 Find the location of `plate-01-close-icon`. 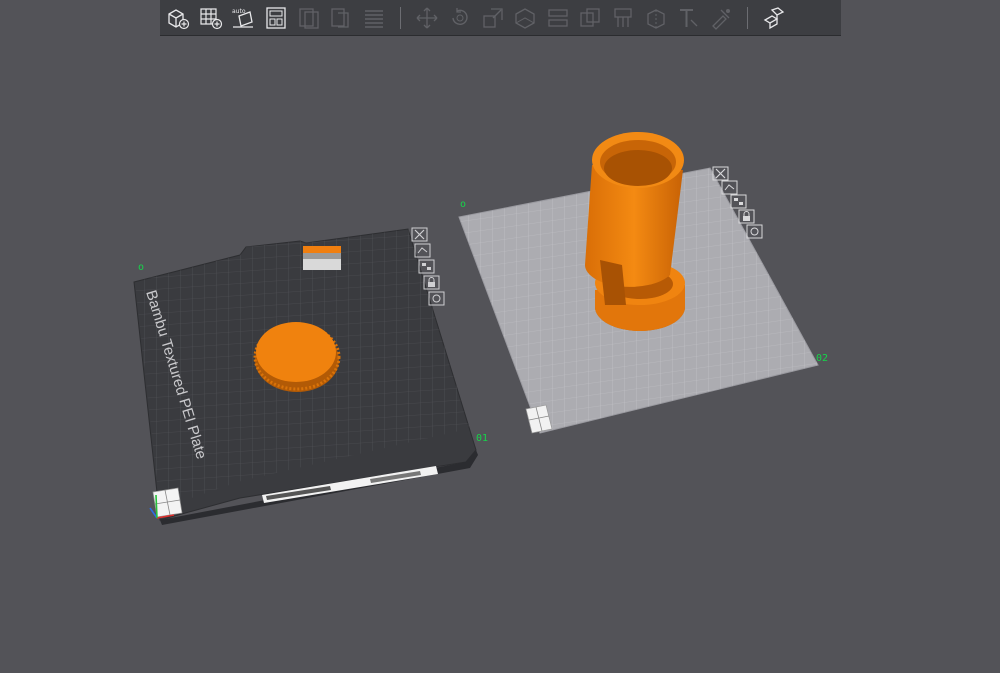

plate-01-close-icon is located at coordinates (419, 234).